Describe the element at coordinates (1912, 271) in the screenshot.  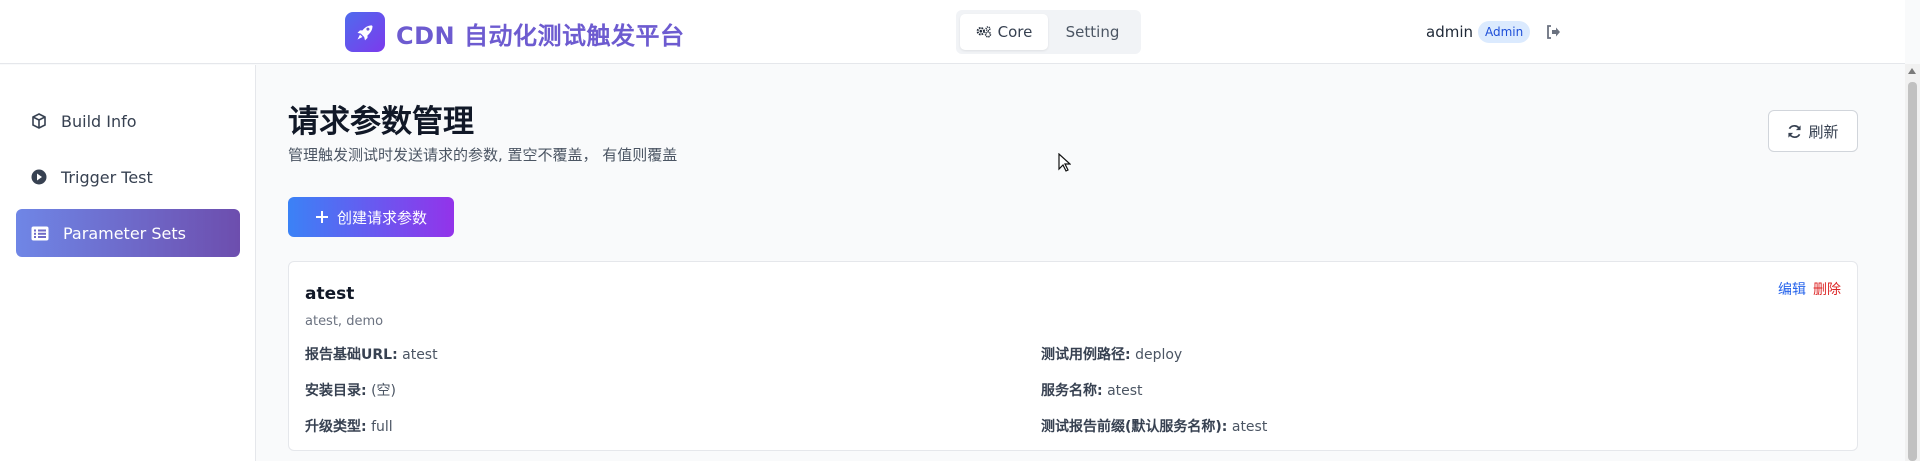
I see `scrollbar-thumb` at that location.